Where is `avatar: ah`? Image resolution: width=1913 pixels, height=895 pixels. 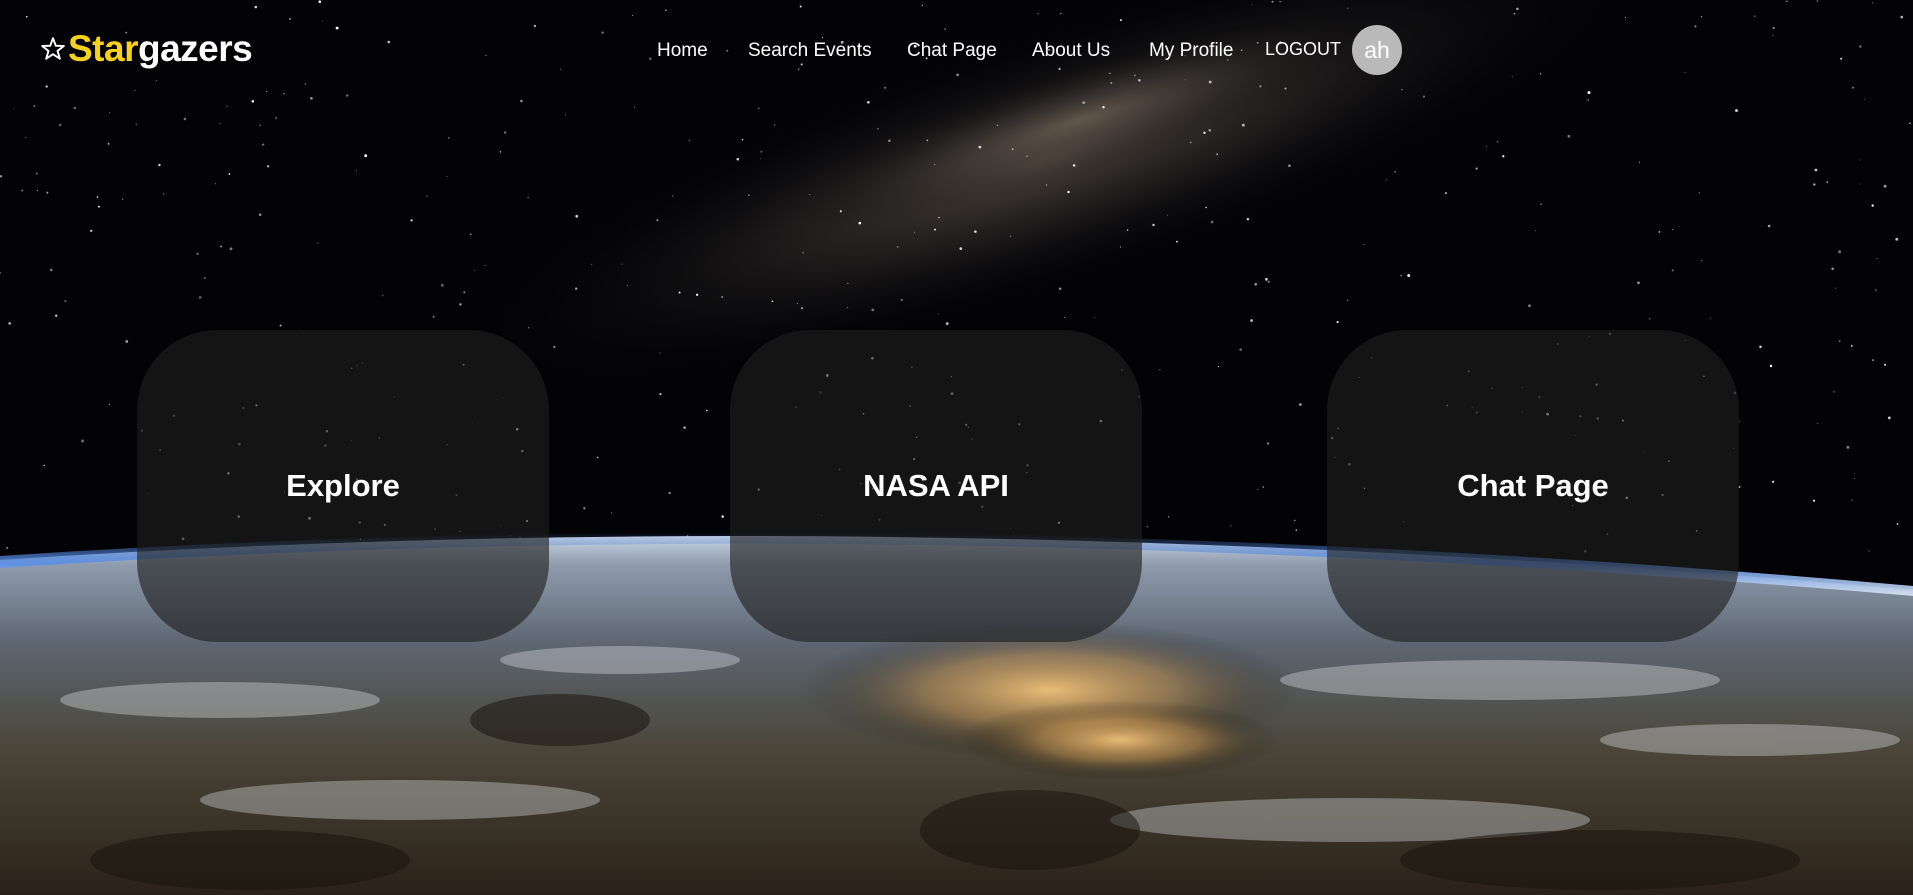
avatar: ah is located at coordinates (1377, 50).